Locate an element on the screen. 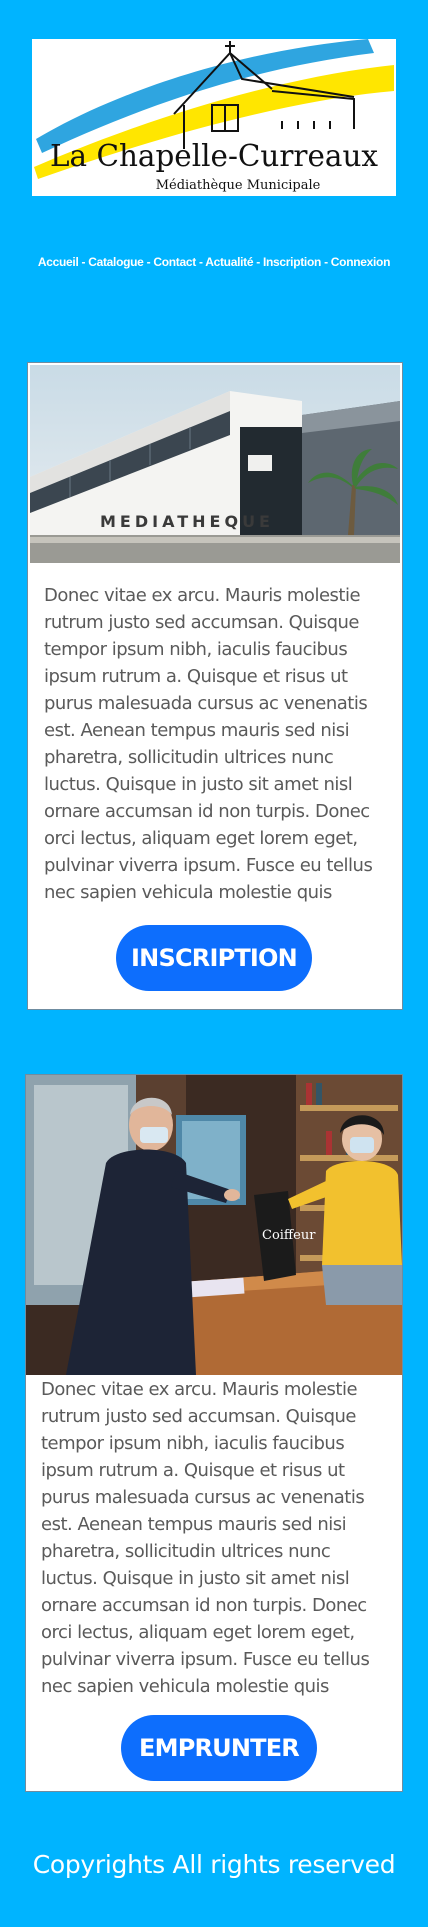 This screenshot has height=1927, width=428. nav-link-inscription: Inscription is located at coordinates (292, 262).